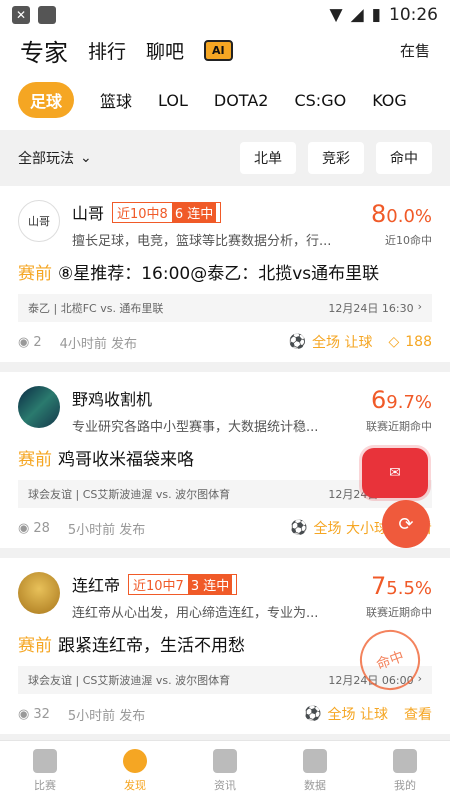 The image size is (450, 800). What do you see at coordinates (376, 15) in the screenshot?
I see `battery-icon: ▮` at bounding box center [376, 15].